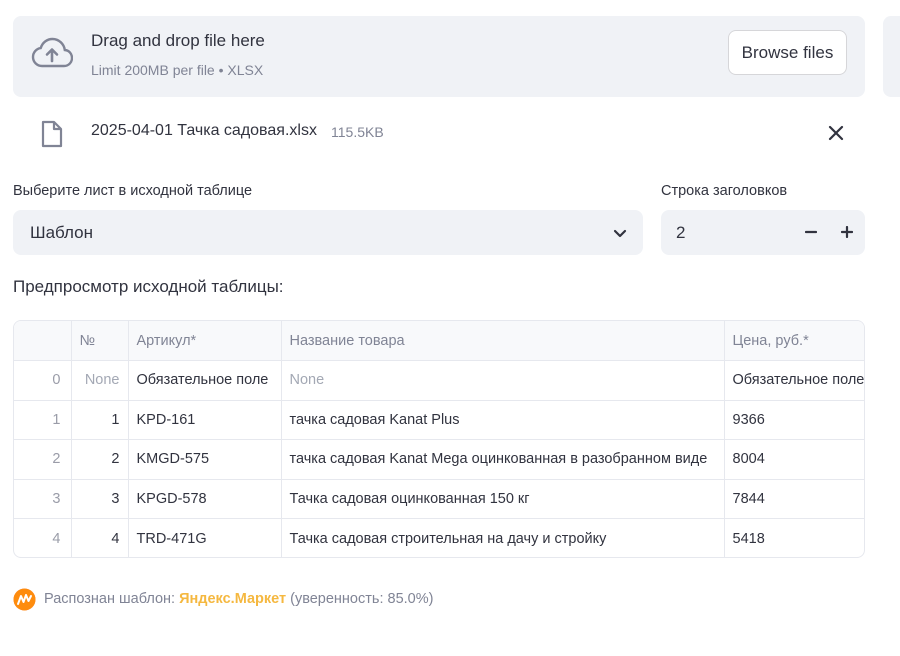 The width and height of the screenshot is (900, 656). Describe the element at coordinates (794, 420) in the screenshot. I see `table-cell: 9366` at that location.